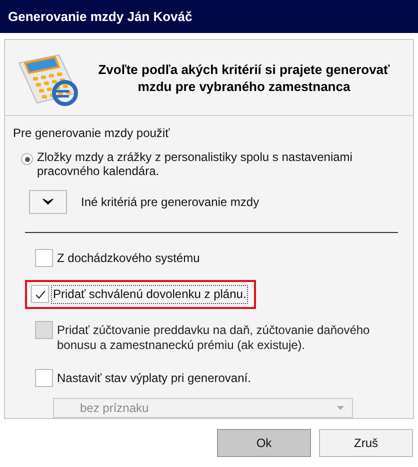 This screenshot has height=467, width=418. Describe the element at coordinates (366, 443) in the screenshot. I see `cancel-button: Zruš` at that location.